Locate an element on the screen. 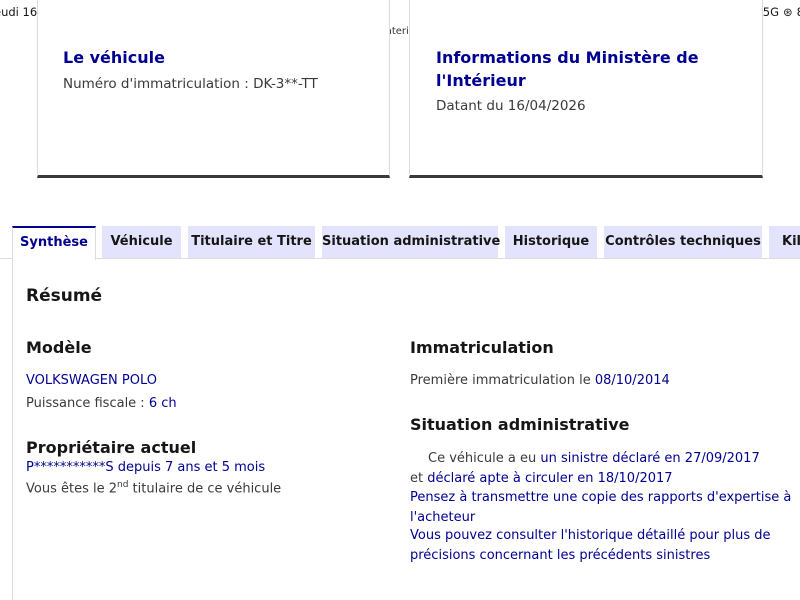 This screenshot has width=800, height=600. apte-line: et déclaré apte à circuler en 18/10/2017 is located at coordinates (541, 478).